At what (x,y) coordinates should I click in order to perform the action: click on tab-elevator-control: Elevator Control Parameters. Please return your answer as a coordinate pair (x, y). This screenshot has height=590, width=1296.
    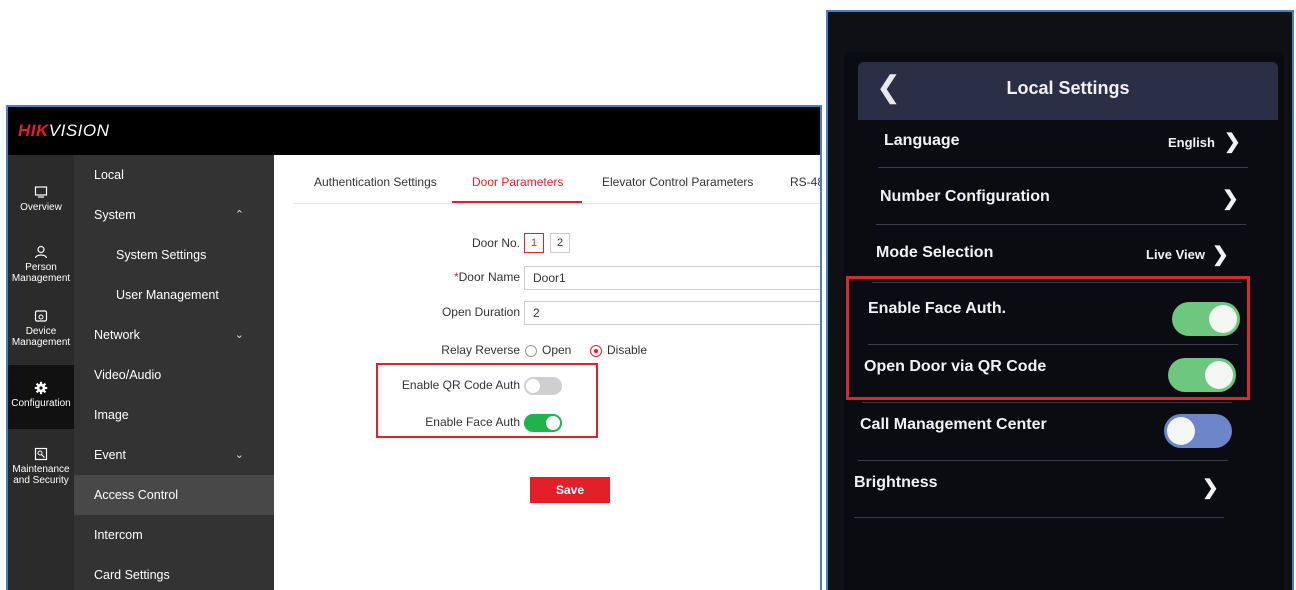
    Looking at the image, I should click on (677, 182).